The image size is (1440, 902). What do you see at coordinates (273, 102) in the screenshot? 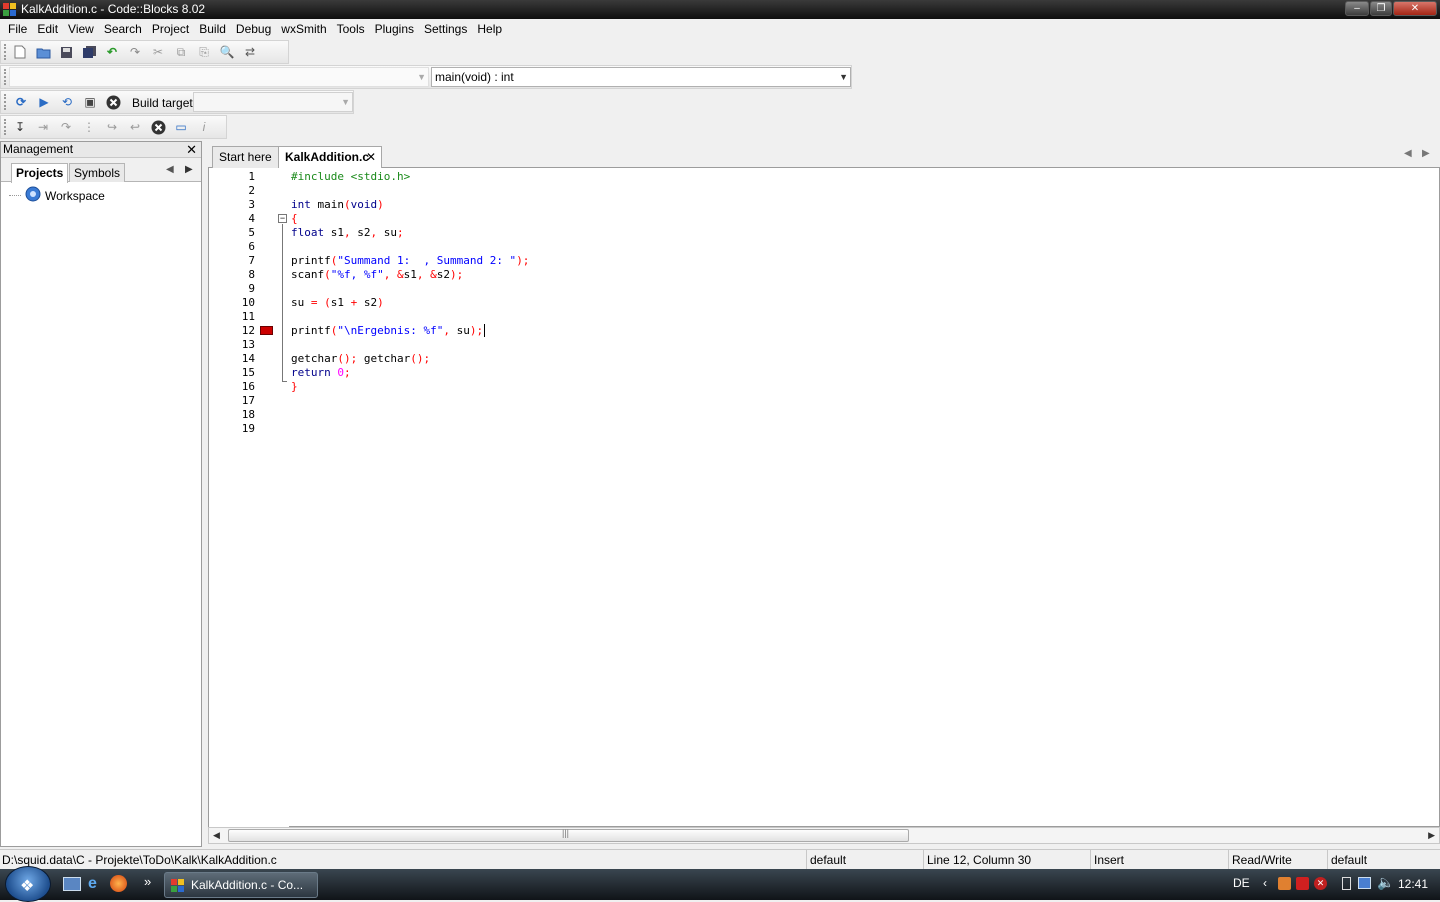
I see `build-target-select: ▼` at bounding box center [273, 102].